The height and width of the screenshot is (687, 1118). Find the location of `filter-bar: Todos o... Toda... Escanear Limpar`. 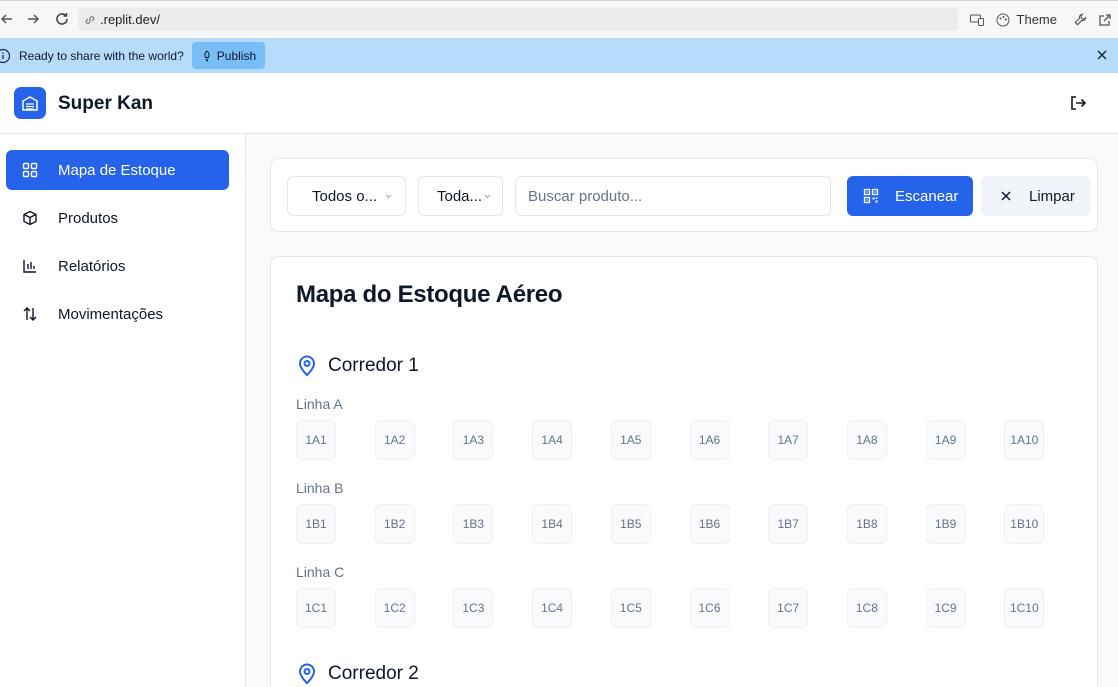

filter-bar: Todos o... Toda... Escanear Limpar is located at coordinates (684, 195).